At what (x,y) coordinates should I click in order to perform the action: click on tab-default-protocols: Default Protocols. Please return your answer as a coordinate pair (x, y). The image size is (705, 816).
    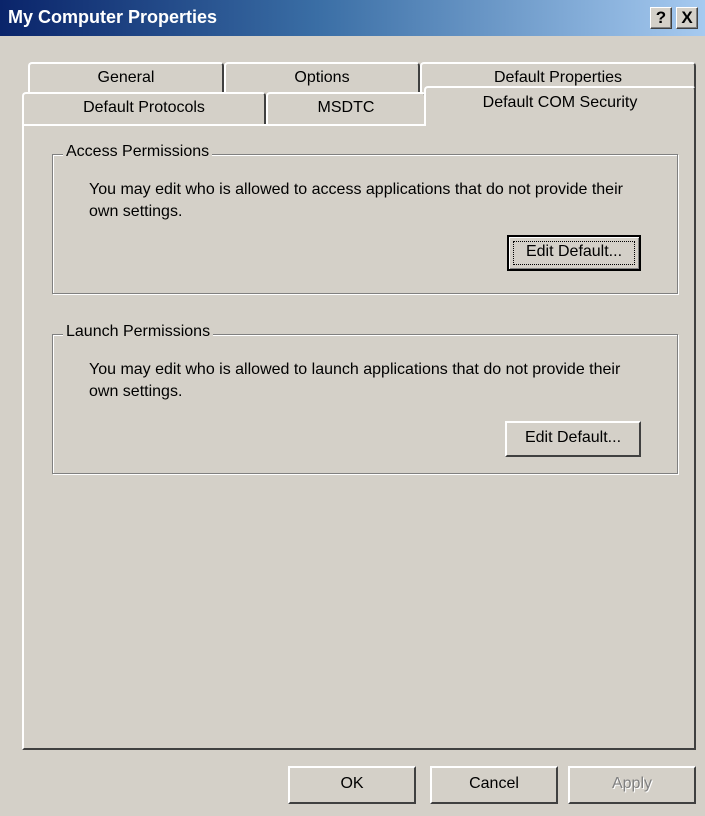
    Looking at the image, I should click on (144, 108).